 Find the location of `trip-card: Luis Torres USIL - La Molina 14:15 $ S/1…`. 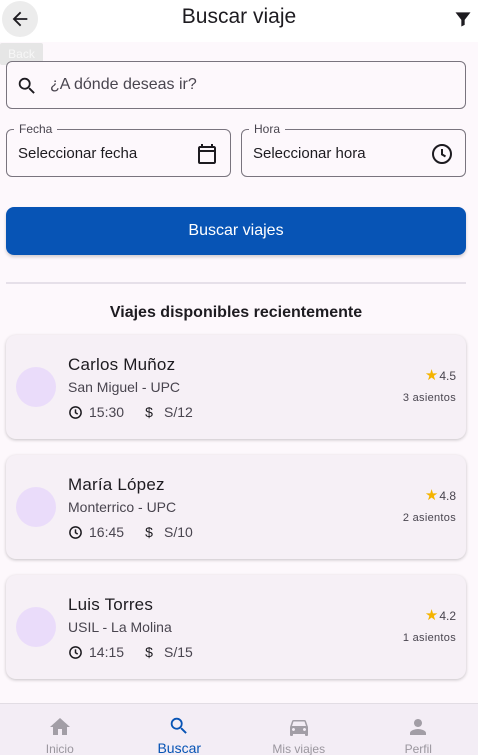

trip-card: Luis Torres USIL - La Molina 14:15 $ S/1… is located at coordinates (236, 627).